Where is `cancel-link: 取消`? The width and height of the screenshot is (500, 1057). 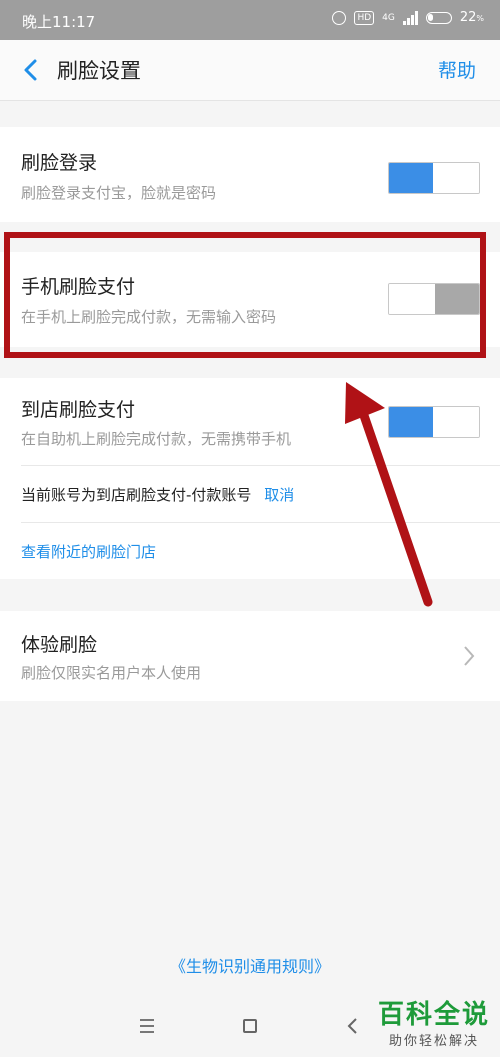
cancel-link: 取消 is located at coordinates (279, 495).